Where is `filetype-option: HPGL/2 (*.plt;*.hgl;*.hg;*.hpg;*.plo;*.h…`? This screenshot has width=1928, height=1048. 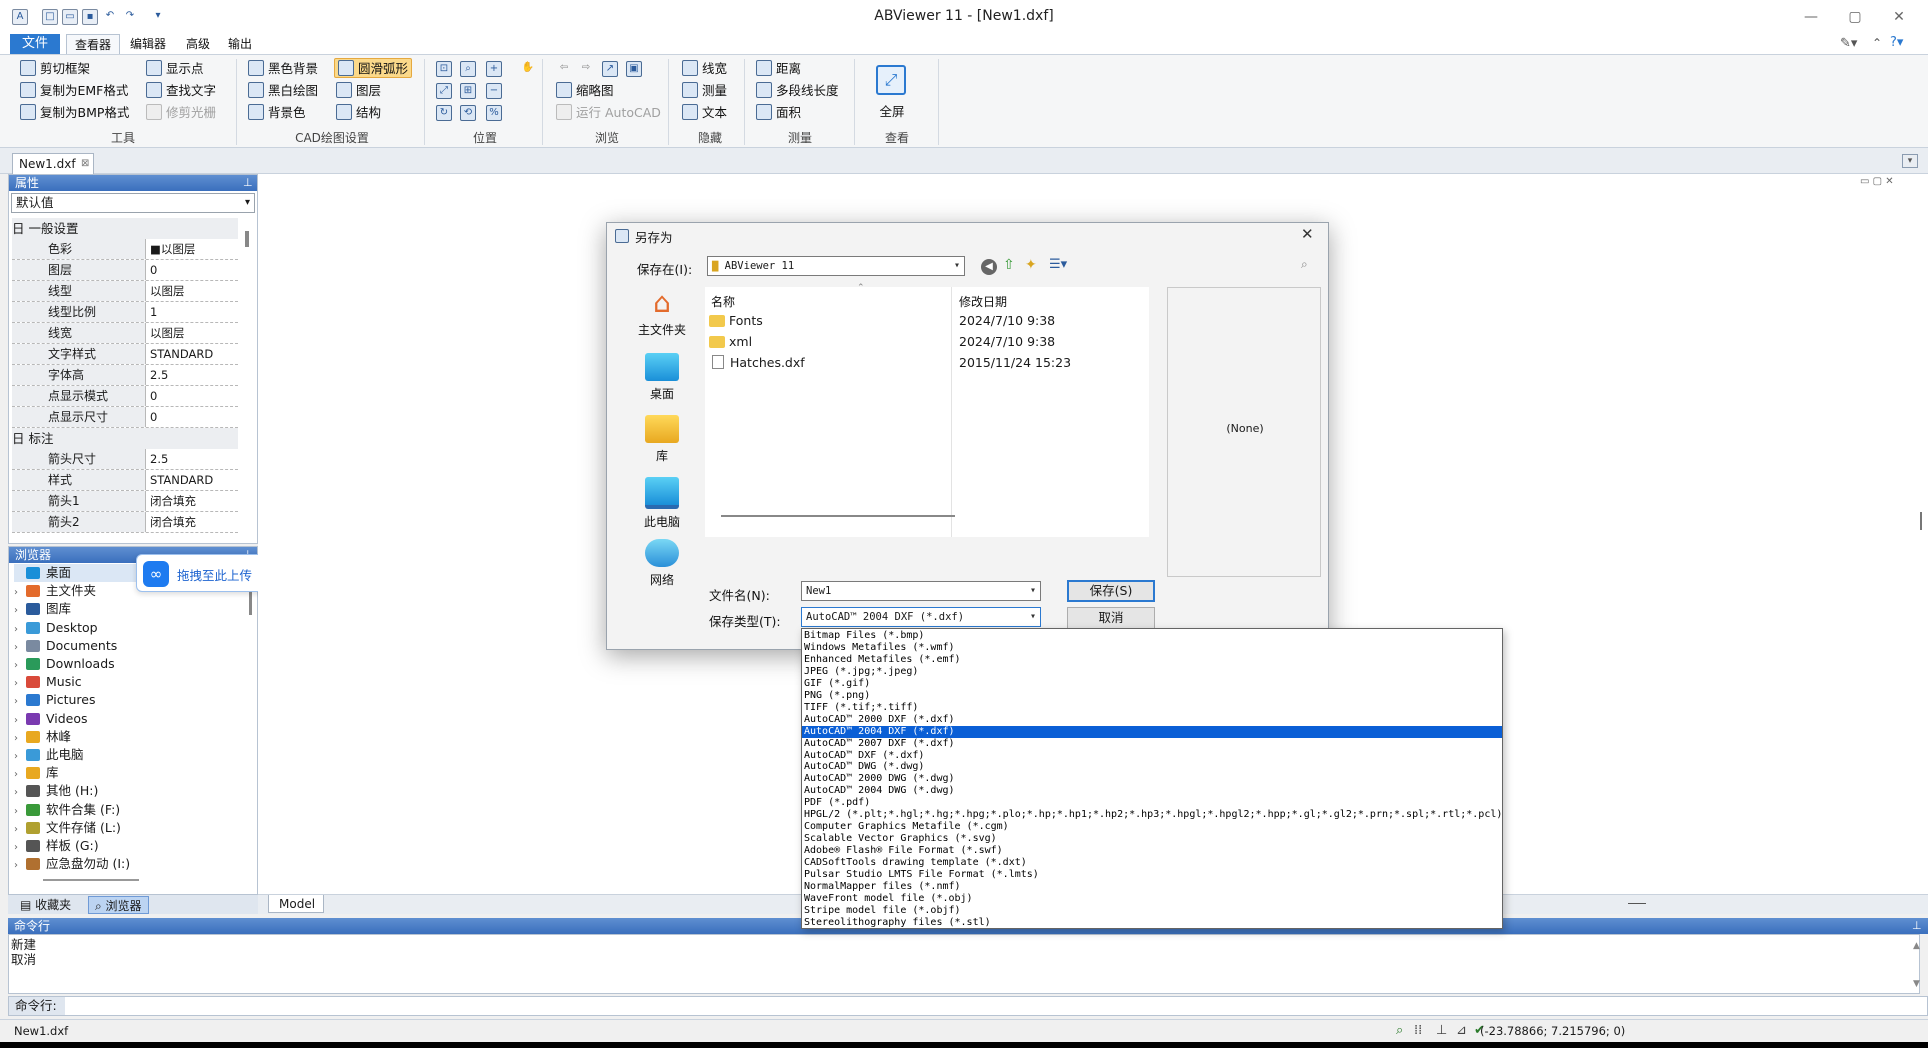 filetype-option: HPGL/2 (*.plt;*.hgl;*.hg;*.hpg;*.plo;*.h… is located at coordinates (1152, 815).